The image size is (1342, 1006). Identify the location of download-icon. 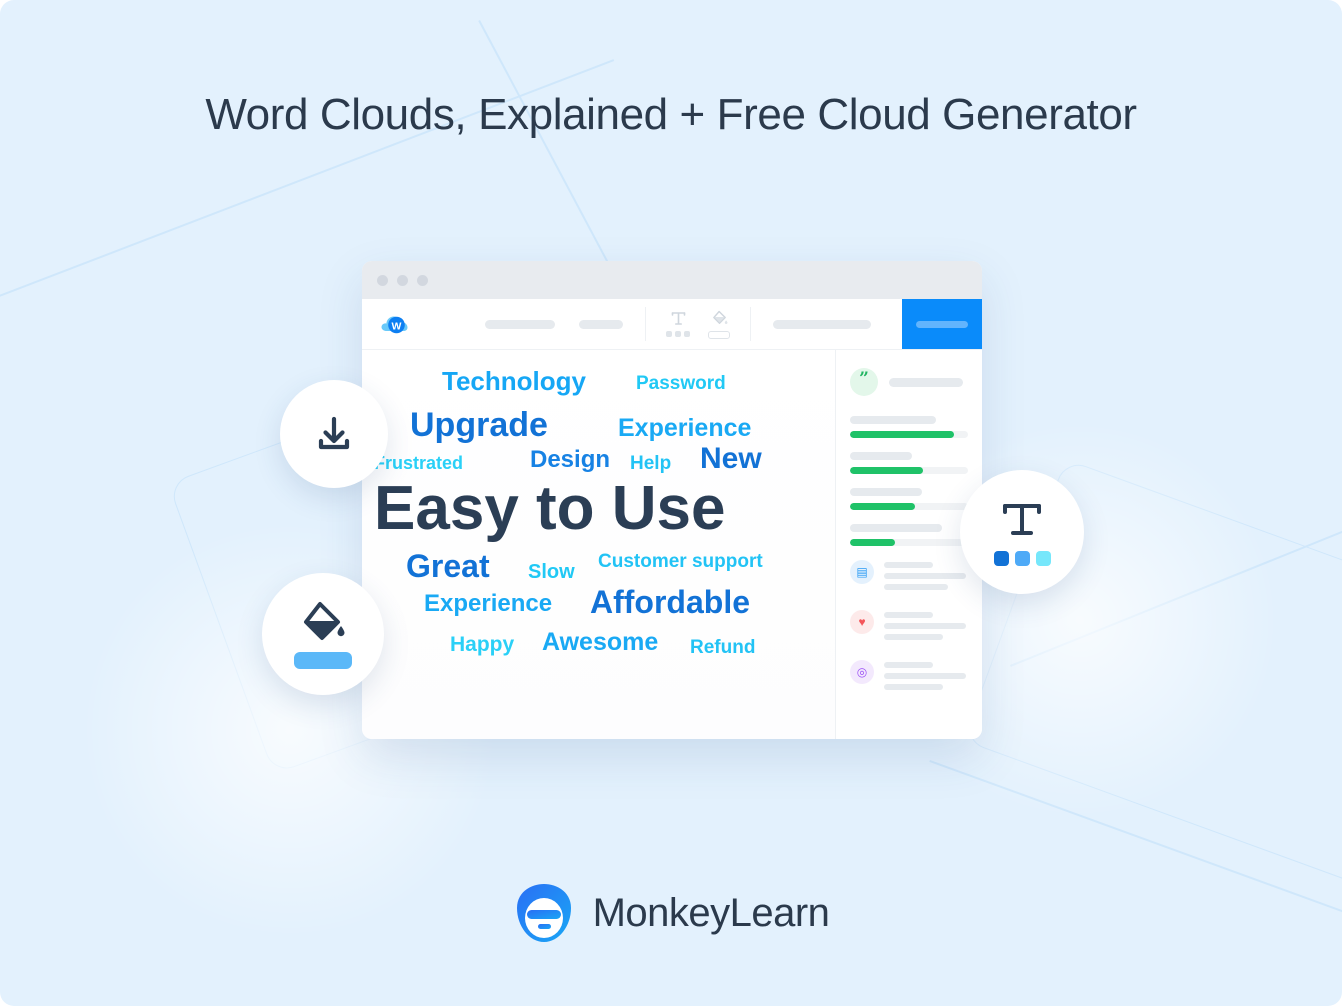
(334, 433).